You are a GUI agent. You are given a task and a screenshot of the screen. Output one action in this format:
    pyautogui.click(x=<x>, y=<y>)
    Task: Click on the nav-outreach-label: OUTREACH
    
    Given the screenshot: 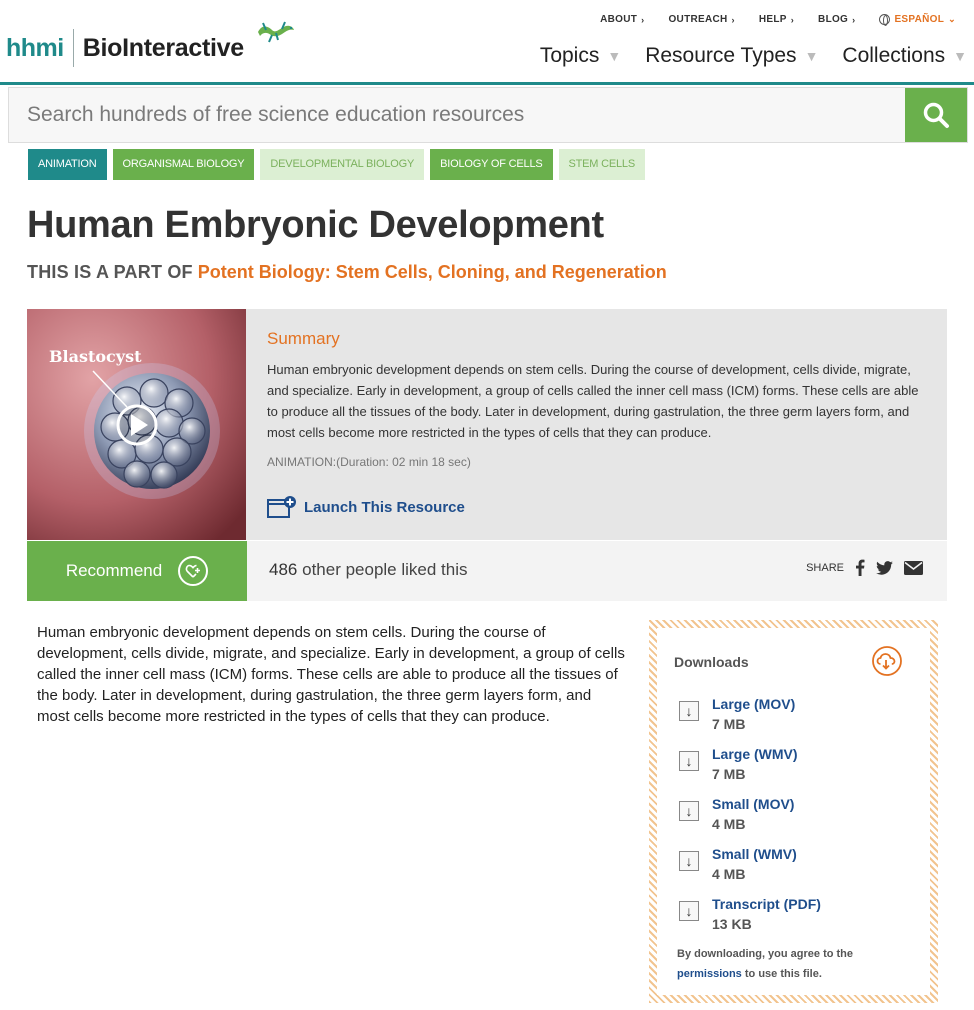 What is the action you would take?
    pyautogui.click(x=698, y=19)
    